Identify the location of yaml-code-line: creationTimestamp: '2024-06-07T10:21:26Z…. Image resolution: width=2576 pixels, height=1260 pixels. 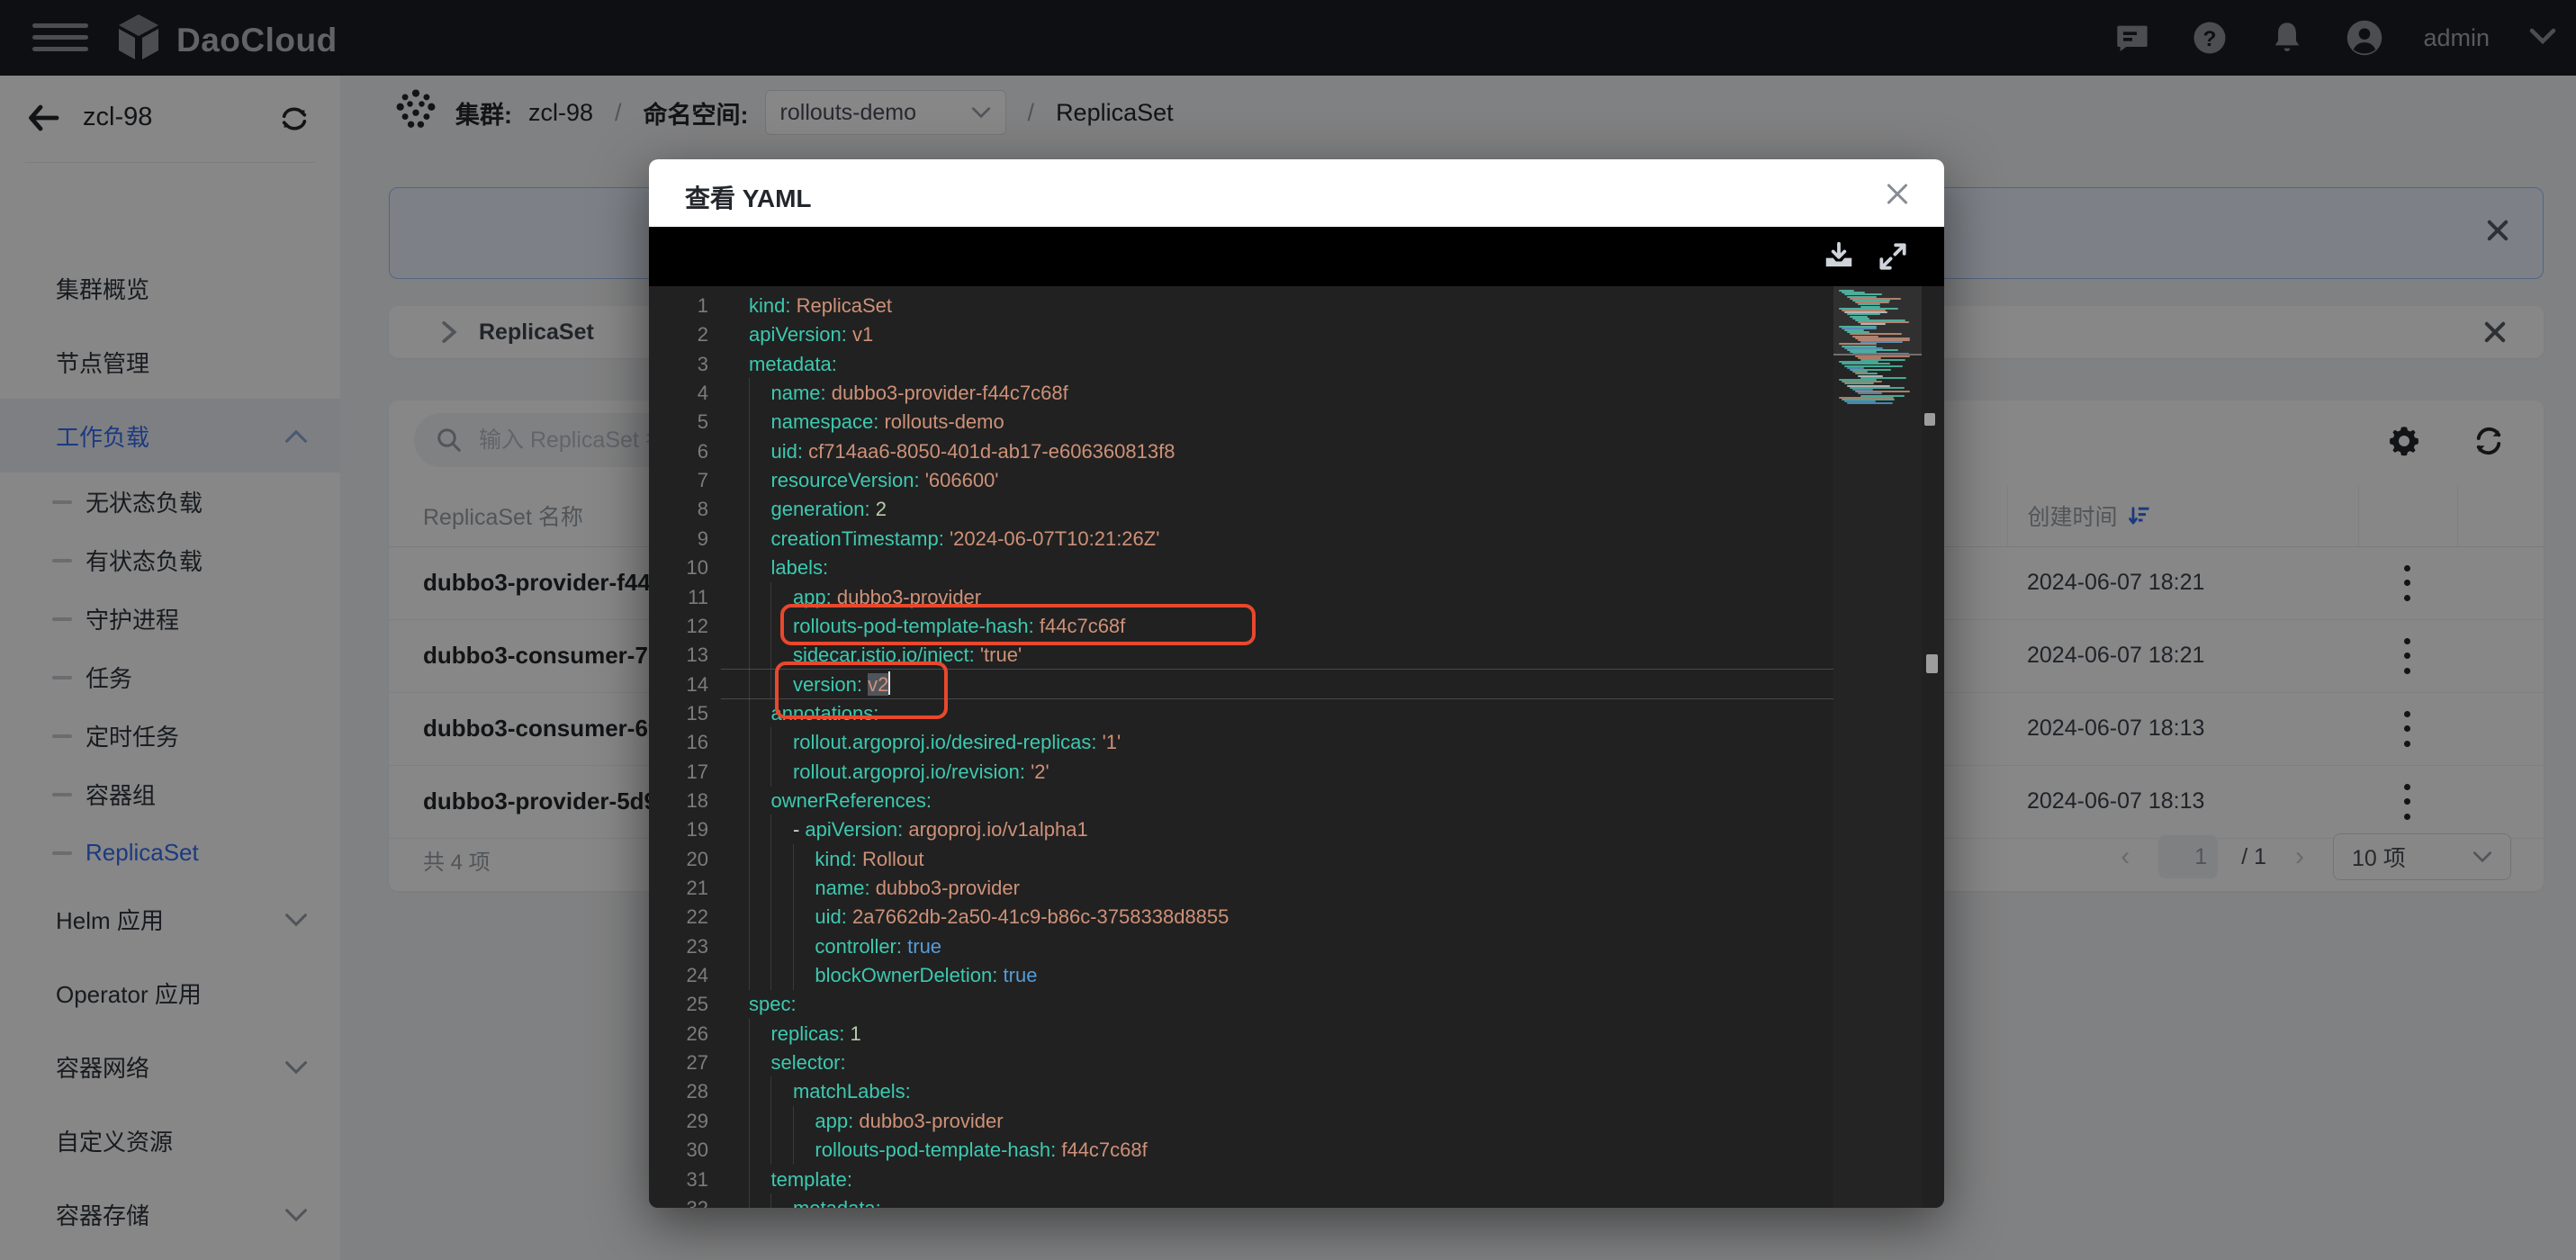
(954, 538).